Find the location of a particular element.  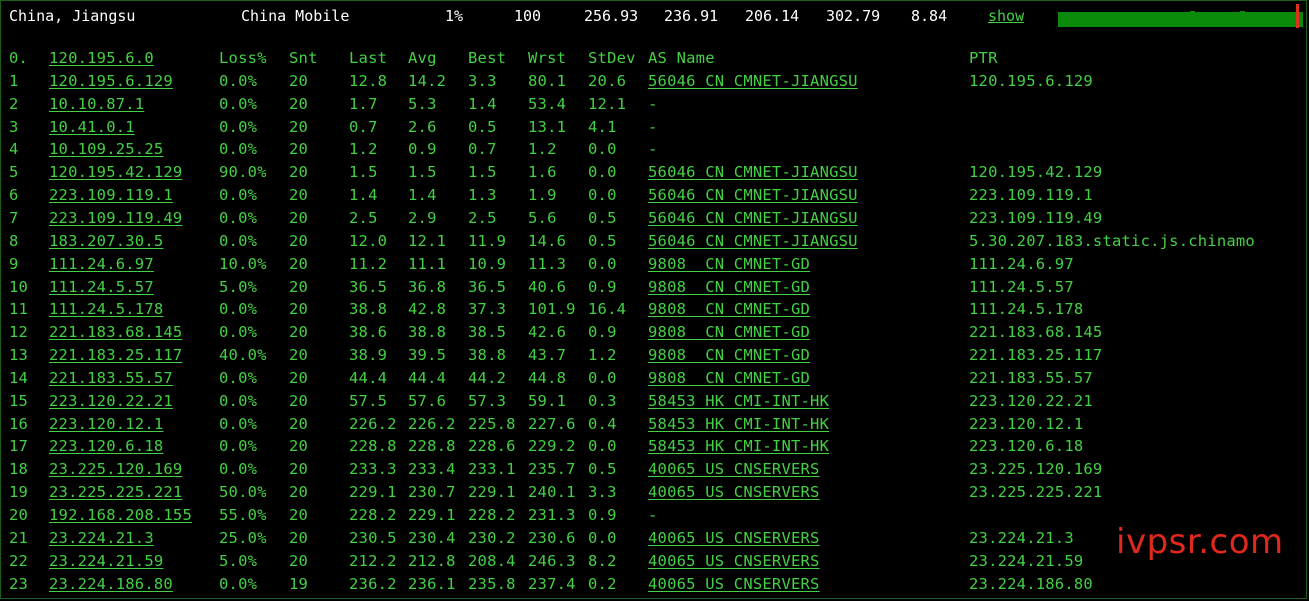

hop-host: 10.41.0.1 is located at coordinates (92, 127).